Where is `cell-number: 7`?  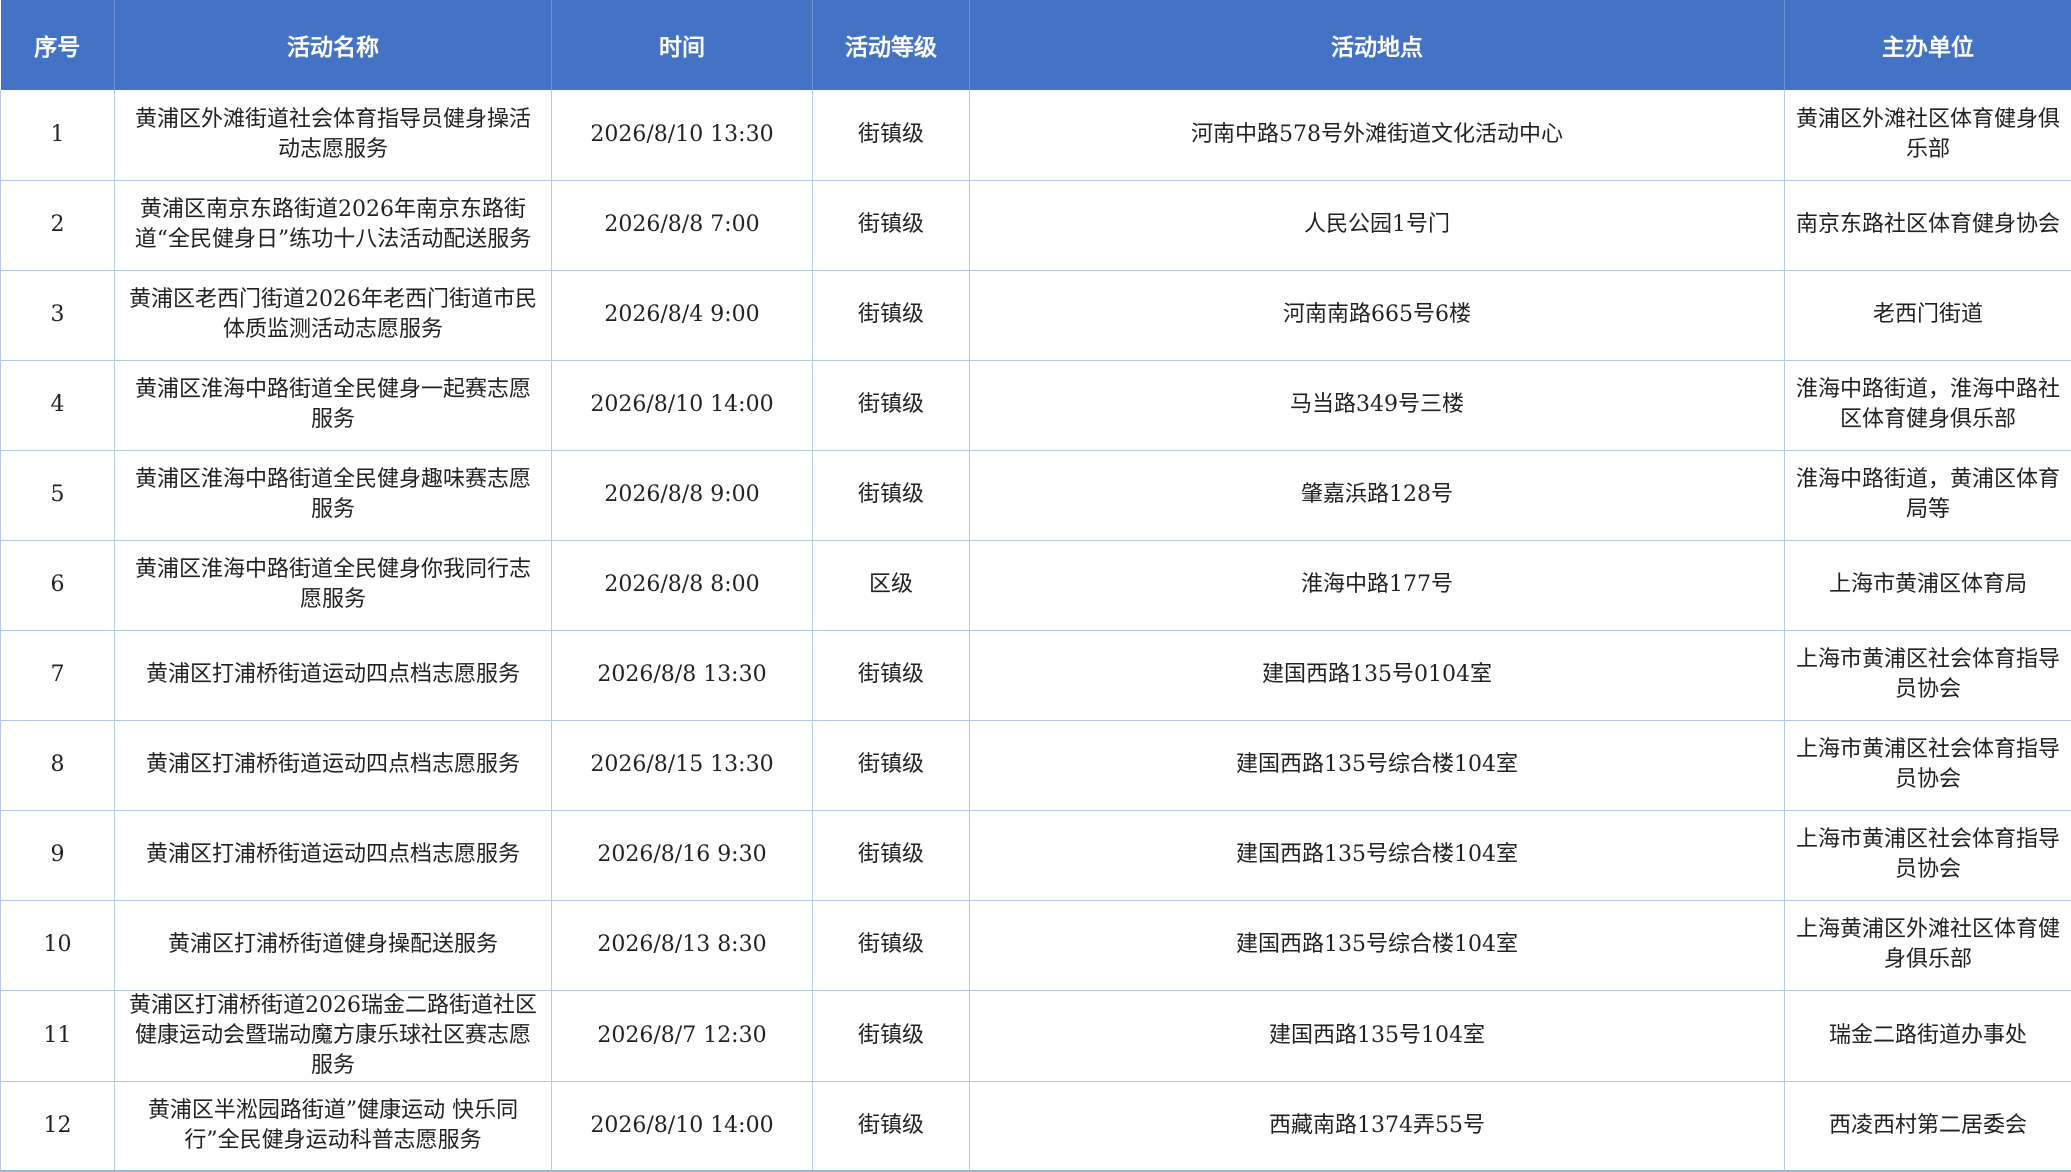 cell-number: 7 is located at coordinates (57, 675).